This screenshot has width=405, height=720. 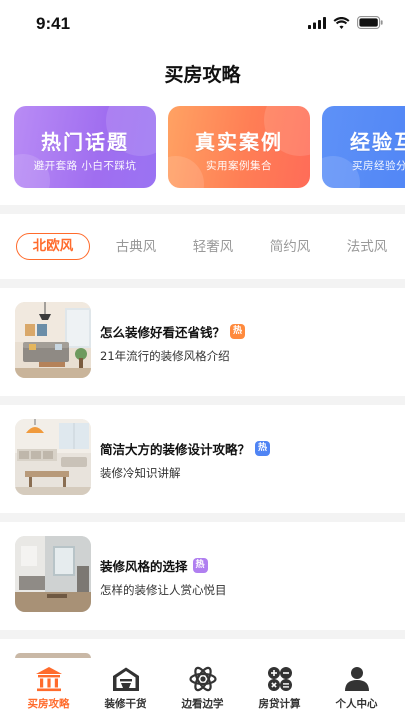 What do you see at coordinates (290, 247) in the screenshot?
I see `tab-minimalist: 简约风` at bounding box center [290, 247].